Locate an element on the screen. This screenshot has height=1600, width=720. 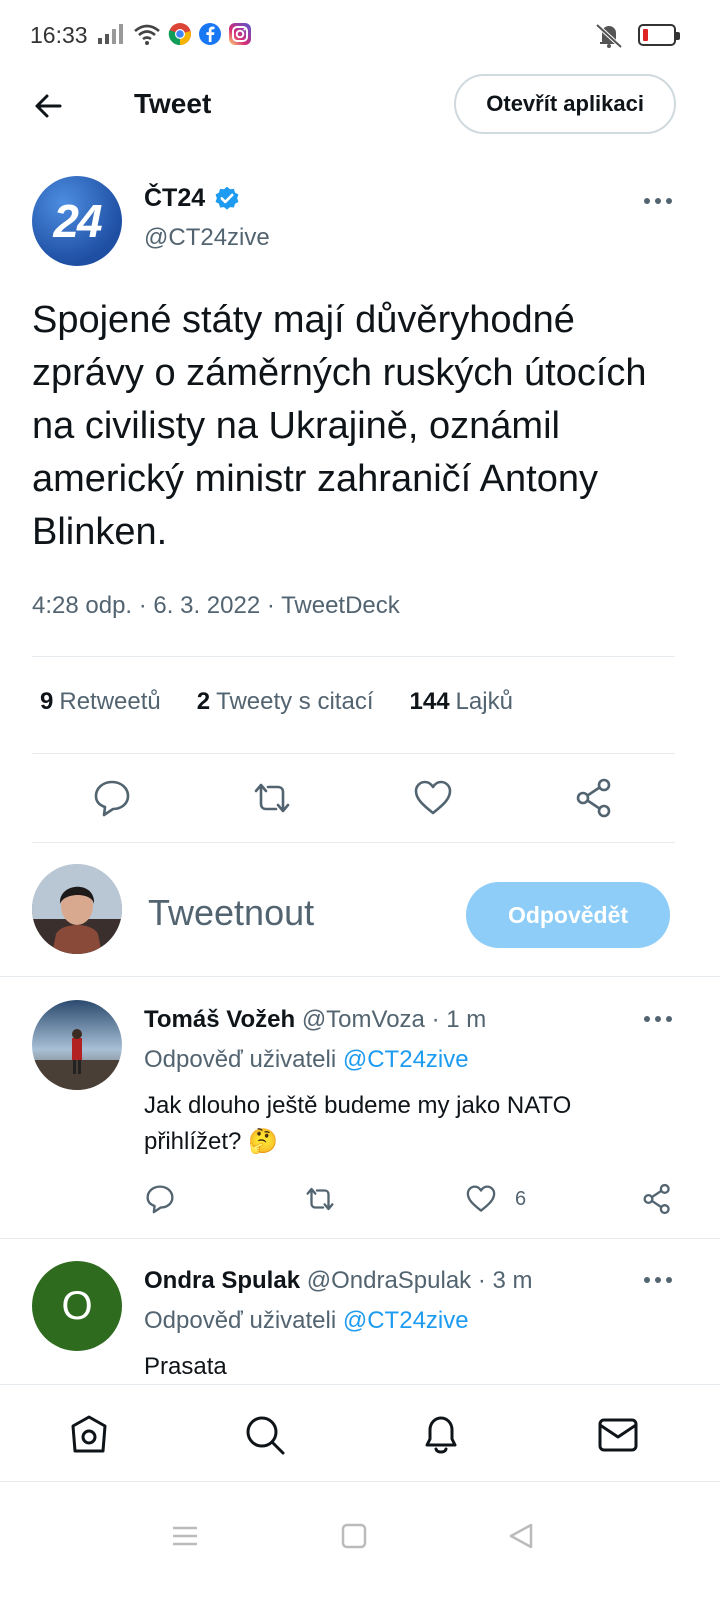
status-icons-right is located at coordinates (637, 35).